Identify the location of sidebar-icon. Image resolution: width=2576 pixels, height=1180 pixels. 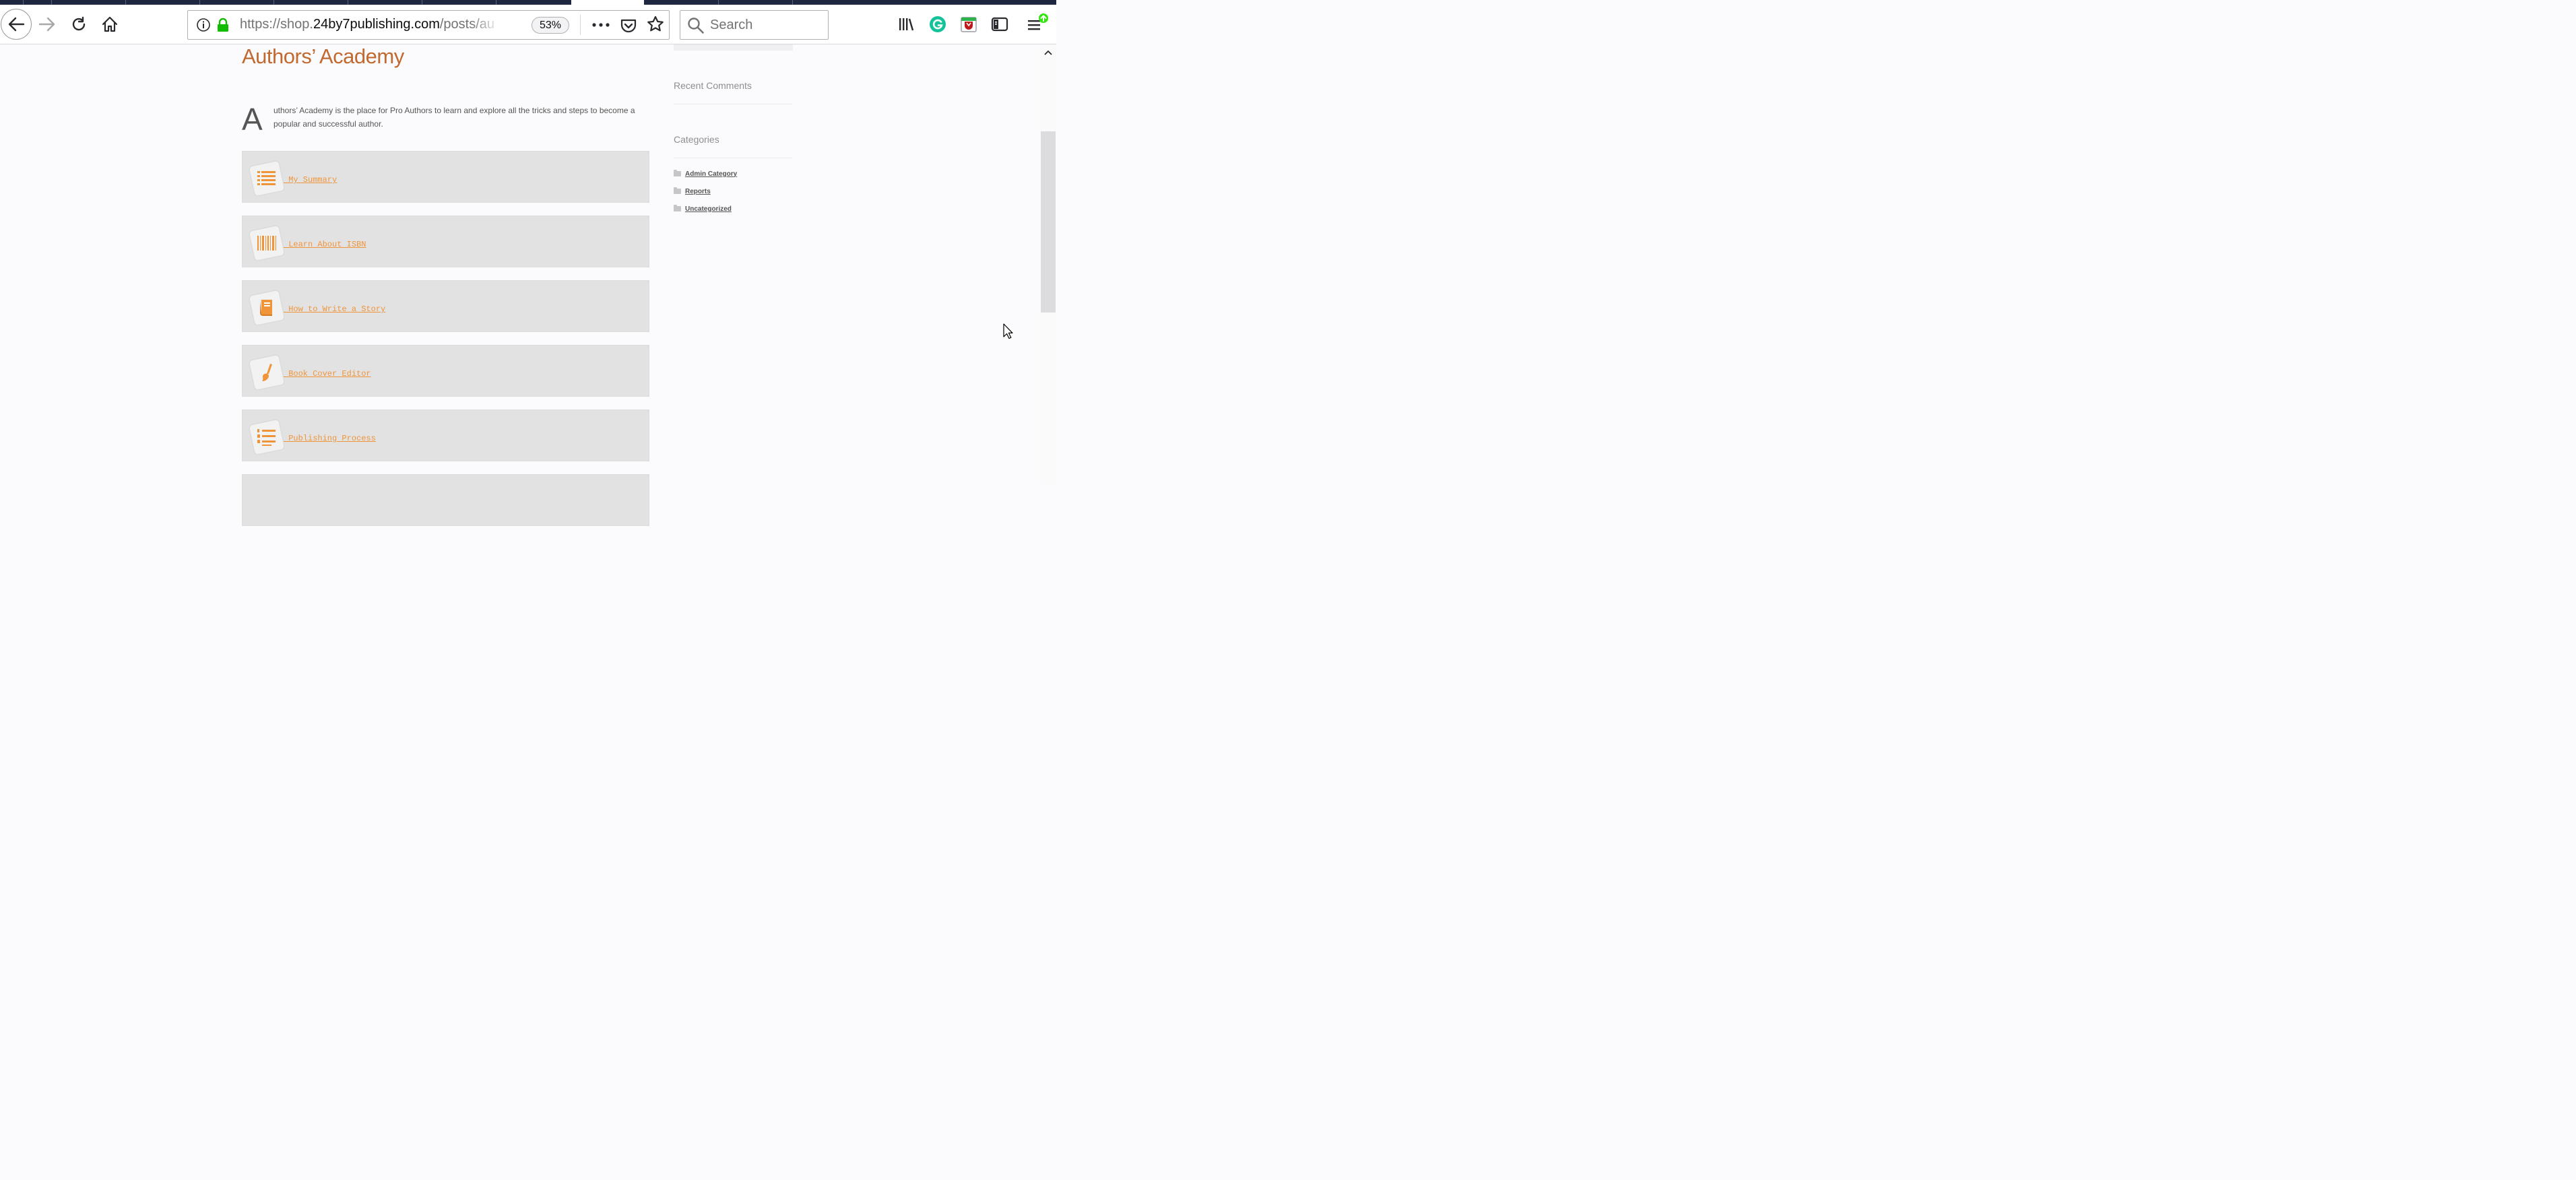
(1000, 24).